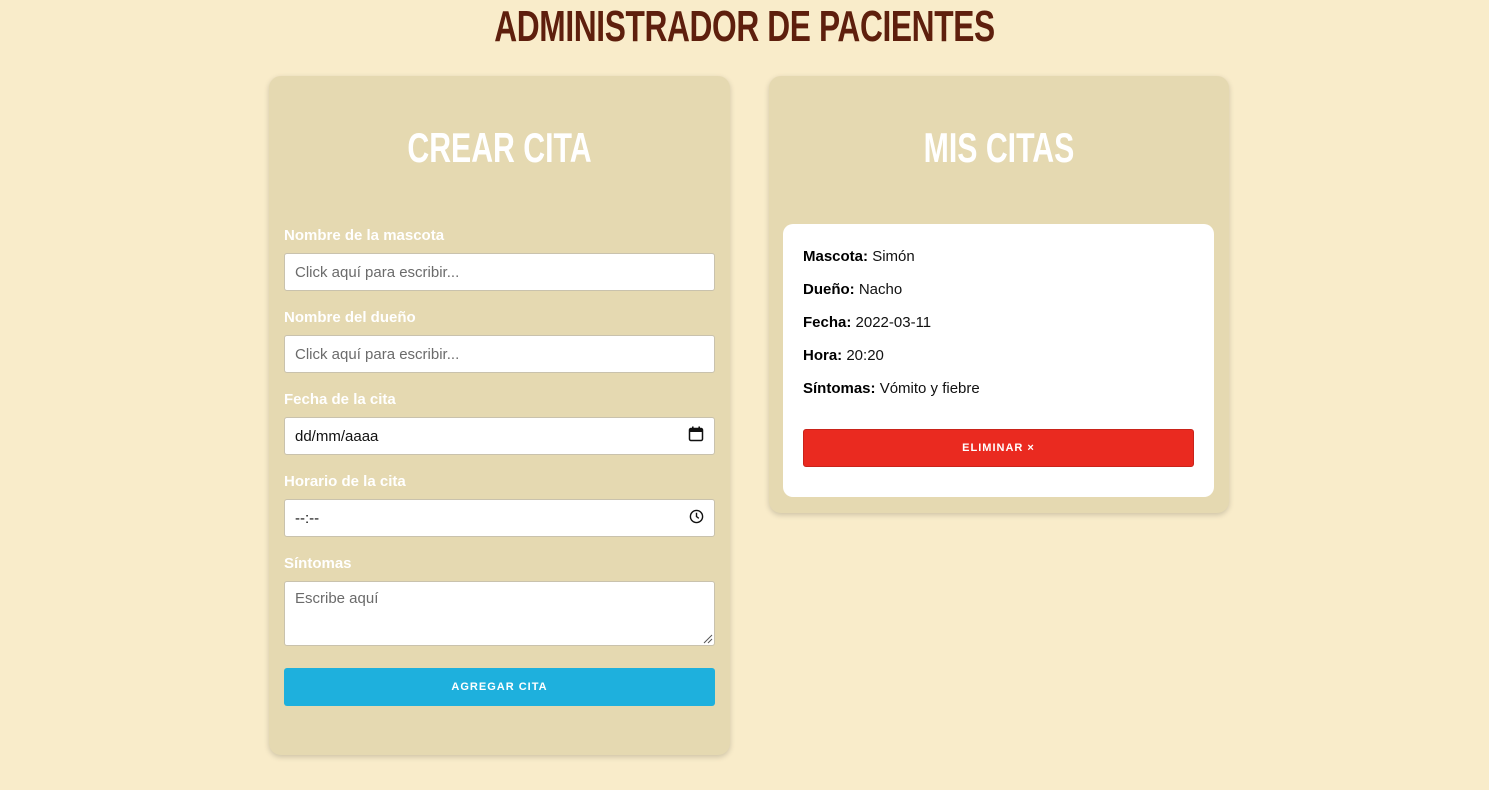 The height and width of the screenshot is (790, 1489). I want to click on eliminar-cita-button: Eliminar ×, so click(998, 448).